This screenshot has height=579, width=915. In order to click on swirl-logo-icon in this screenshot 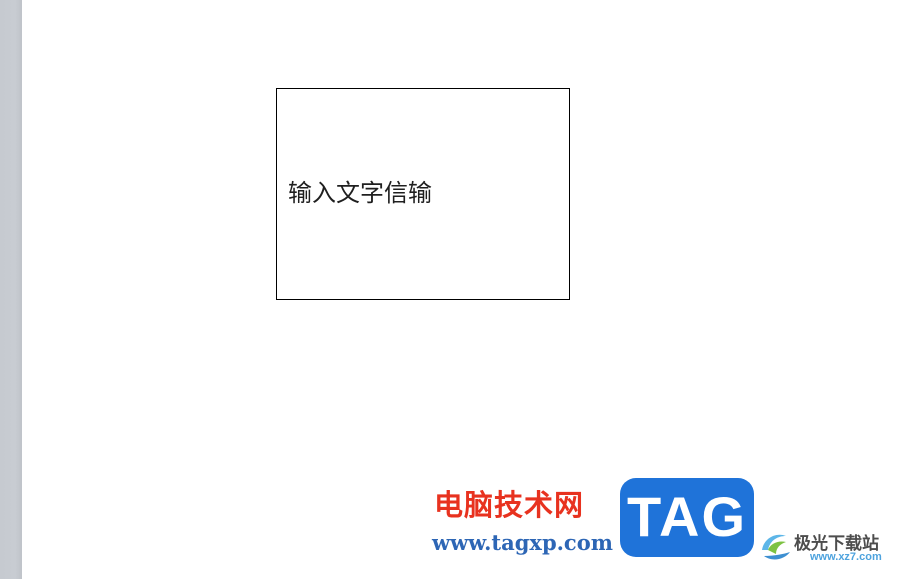, I will do `click(776, 547)`.